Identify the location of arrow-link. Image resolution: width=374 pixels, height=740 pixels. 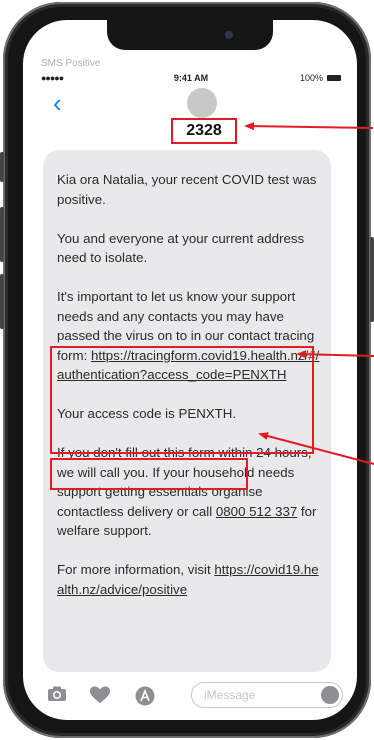
(335, 354).